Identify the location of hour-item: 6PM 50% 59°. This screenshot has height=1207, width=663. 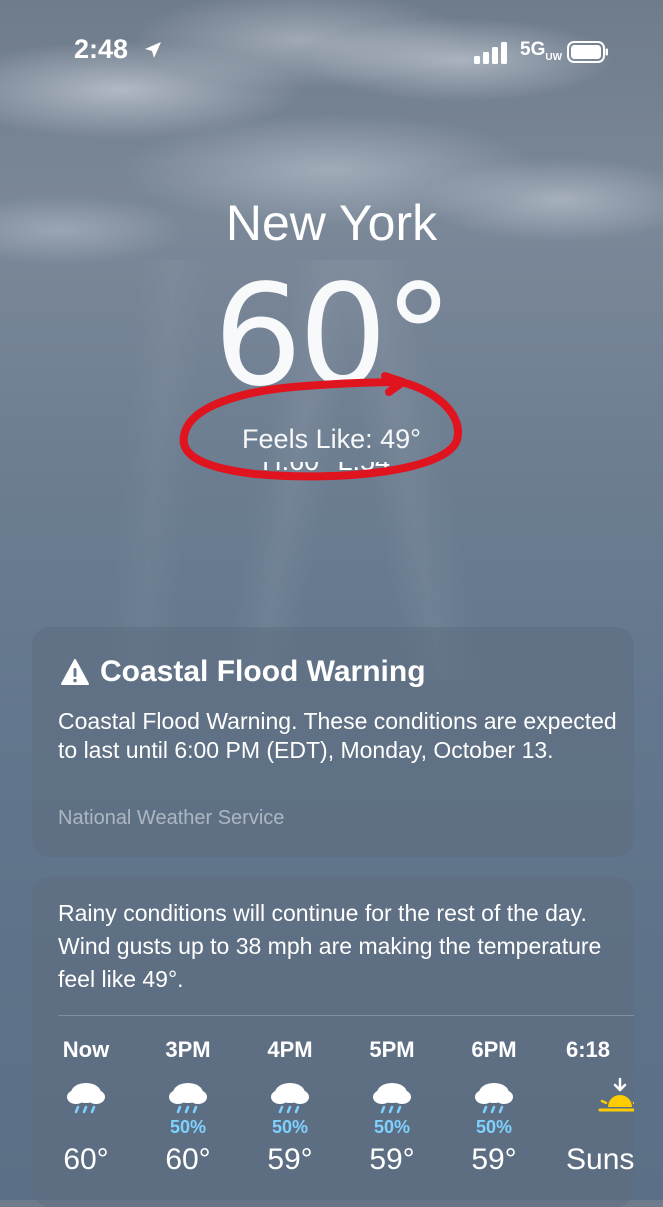
(494, 1101).